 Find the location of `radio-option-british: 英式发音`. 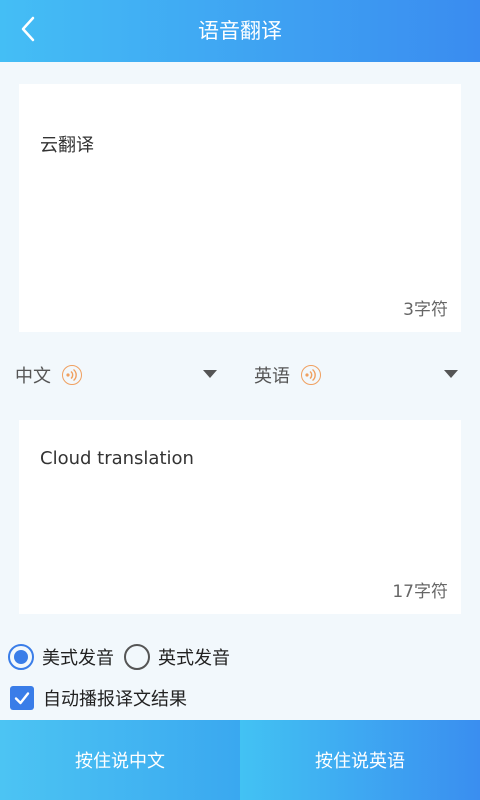

radio-option-british: 英式发音 is located at coordinates (177, 657).